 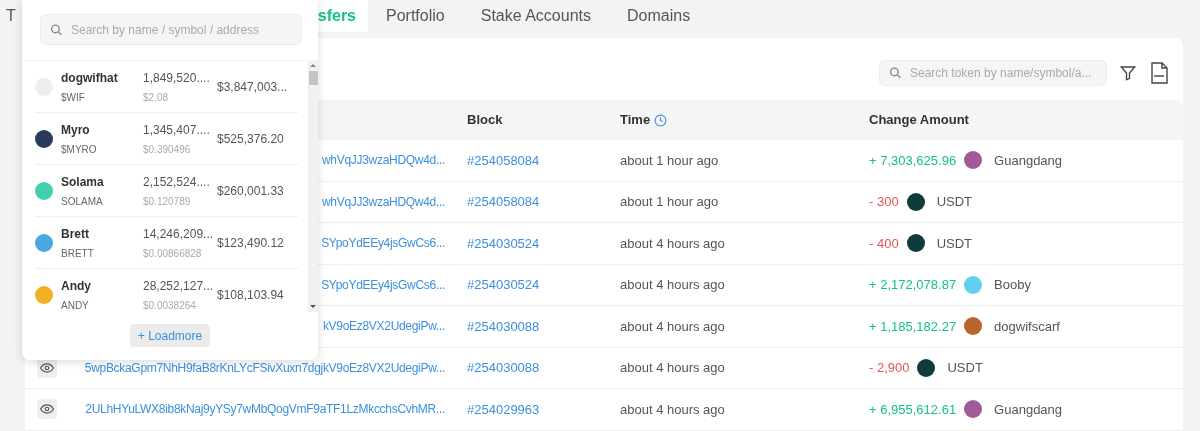 What do you see at coordinates (313, 306) in the screenshot?
I see `scroll-down-icon` at bounding box center [313, 306].